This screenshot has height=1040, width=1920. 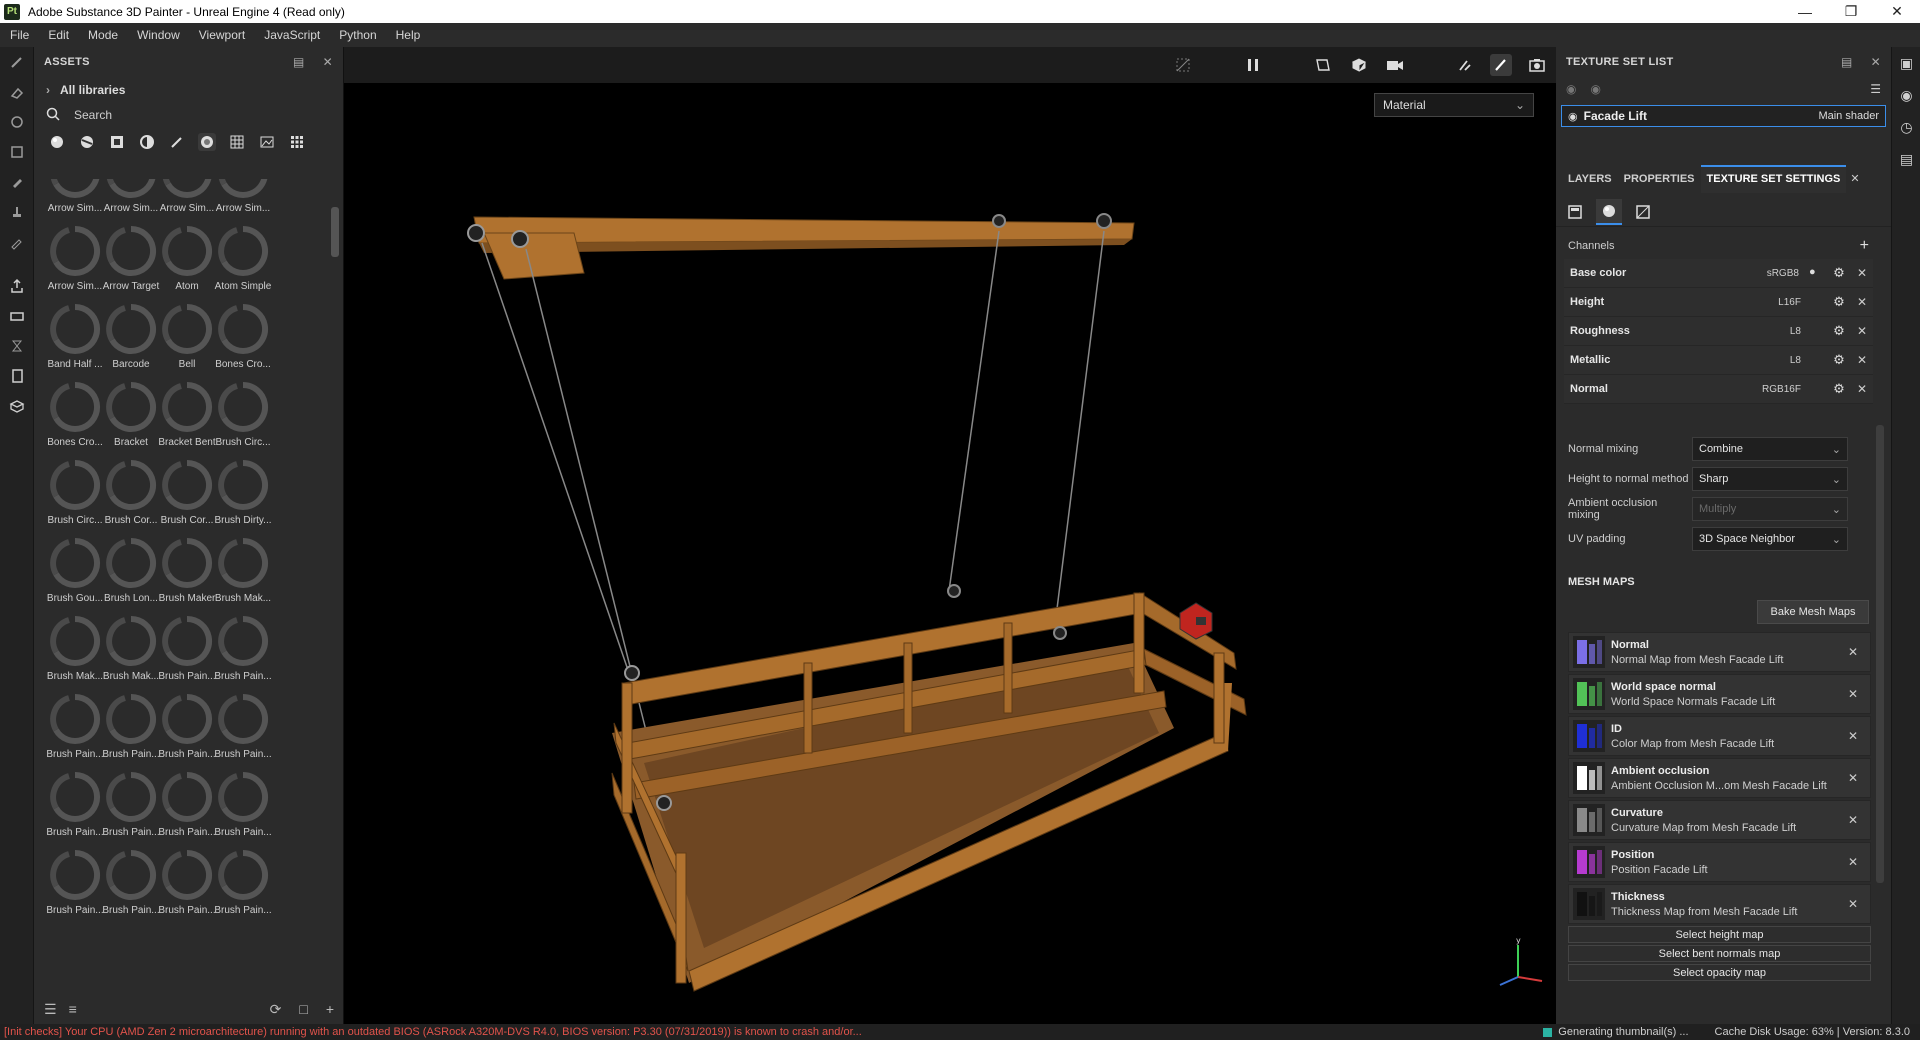 What do you see at coordinates (1465, 65) in the screenshot?
I see `symmetry-icon` at bounding box center [1465, 65].